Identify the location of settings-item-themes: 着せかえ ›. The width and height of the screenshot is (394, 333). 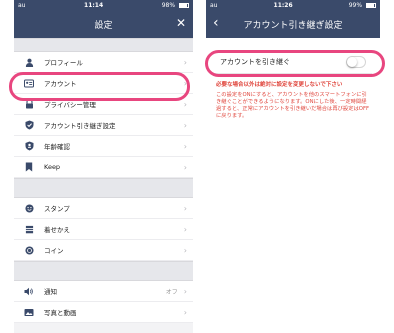
(103, 229).